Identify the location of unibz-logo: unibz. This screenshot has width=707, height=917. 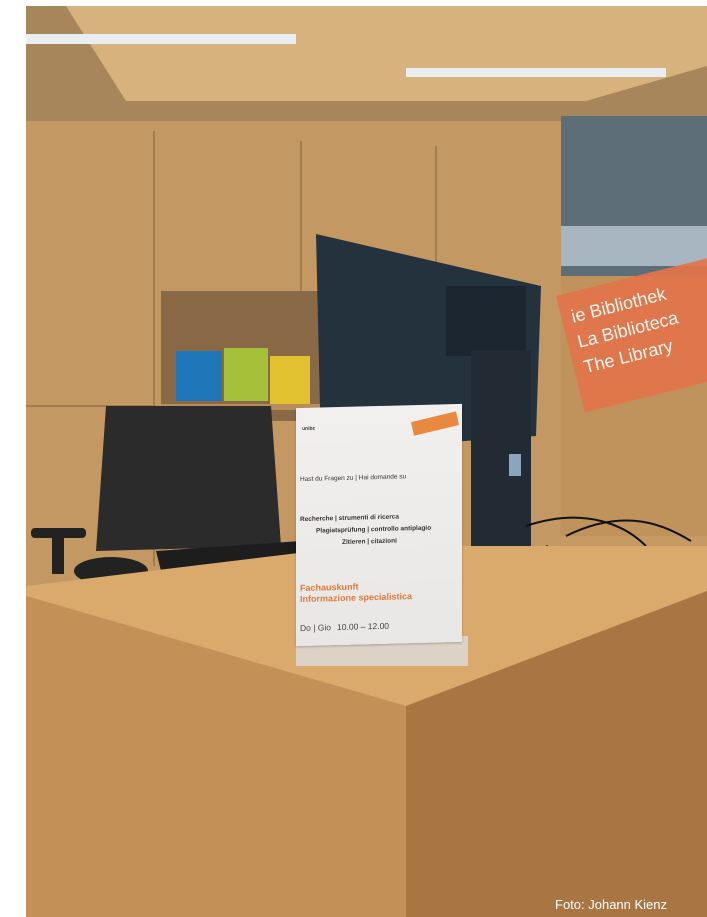
(309, 429).